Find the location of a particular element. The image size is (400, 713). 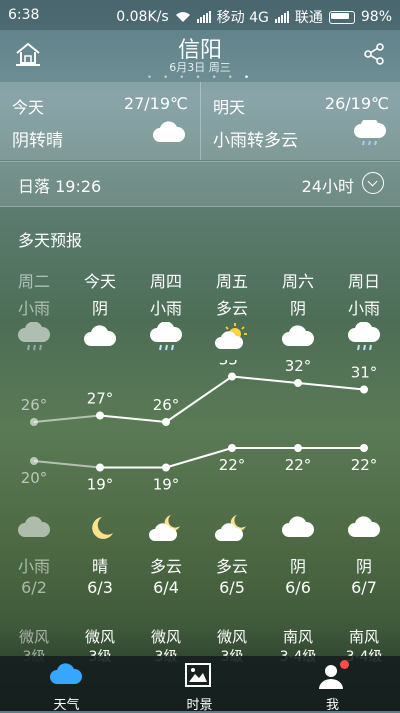

notification-badge is located at coordinates (344, 664).